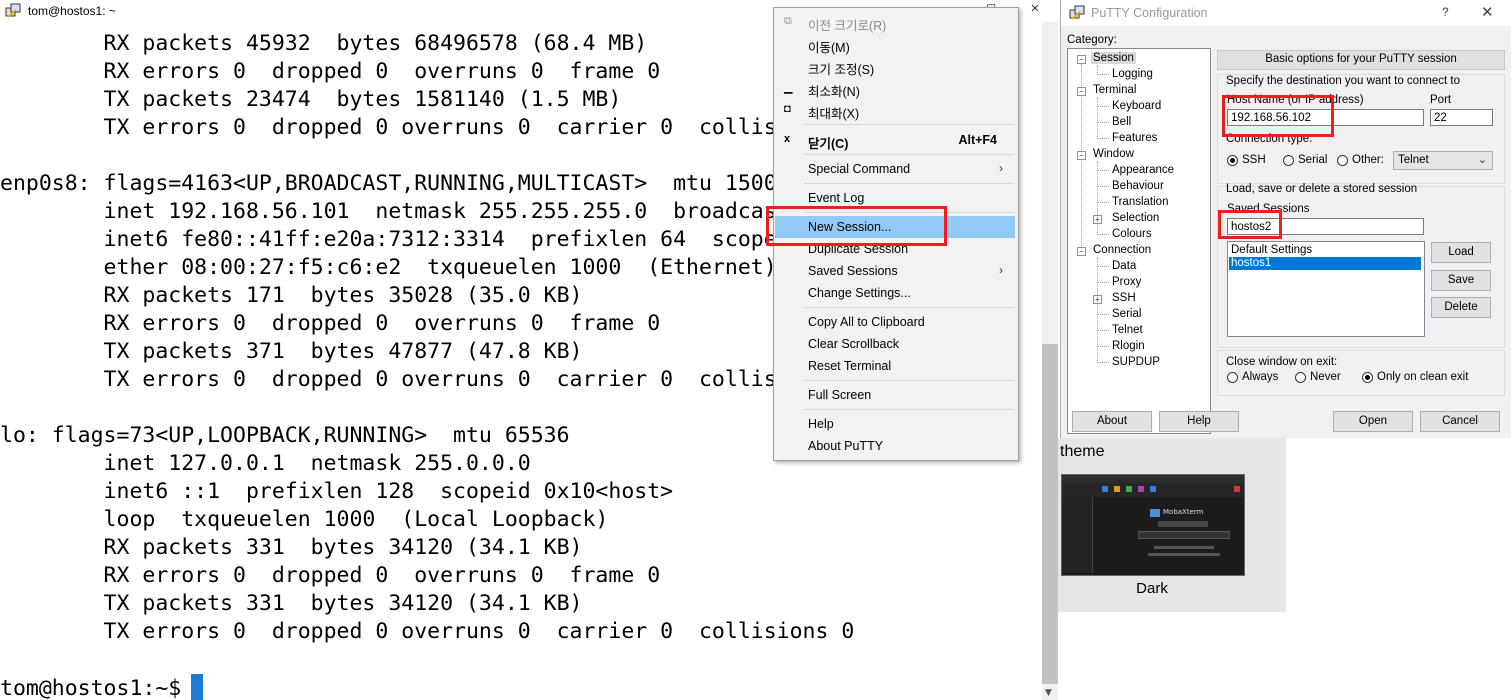 This screenshot has width=1511, height=700. What do you see at coordinates (1153, 525) in the screenshot?
I see `theme-thumbnail-dark: MobaXterm` at bounding box center [1153, 525].